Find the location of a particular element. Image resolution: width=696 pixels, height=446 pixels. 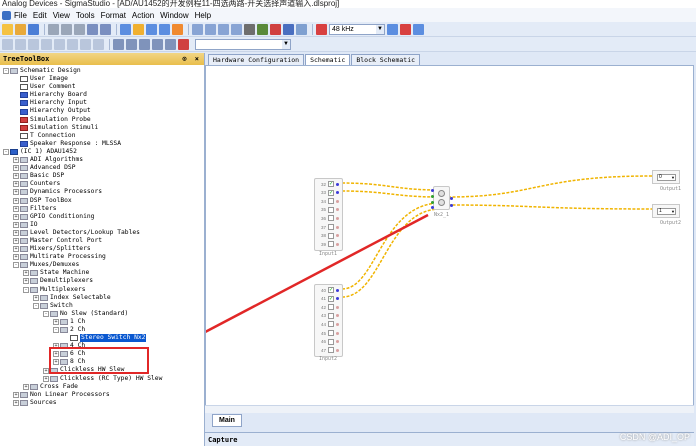

input-channel-row: 41 ✓ is located at coordinates (328, 298).